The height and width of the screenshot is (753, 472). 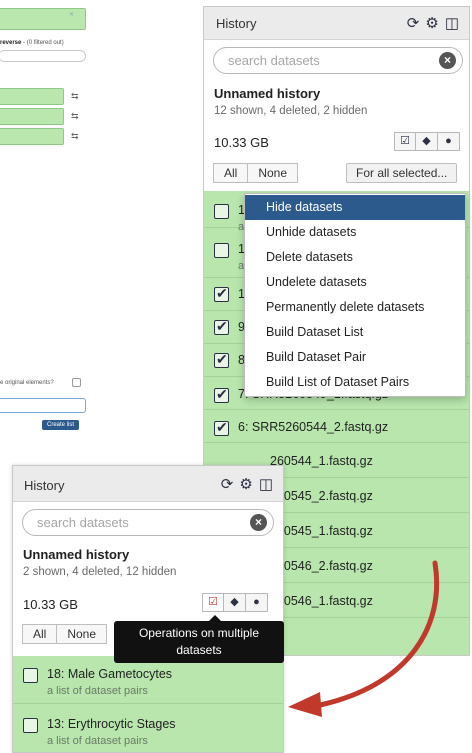 What do you see at coordinates (355, 282) in the screenshot?
I see `menu-item-undelete-datasets: Undelete datasets` at bounding box center [355, 282].